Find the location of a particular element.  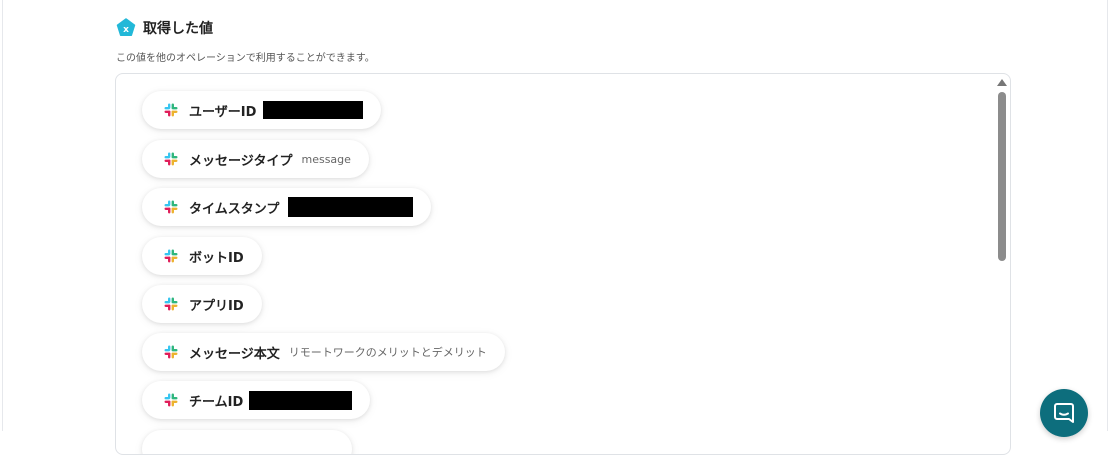

field-chip-message-body: メッセージ本文 リモートワークのメリットとデメリット is located at coordinates (323, 352).